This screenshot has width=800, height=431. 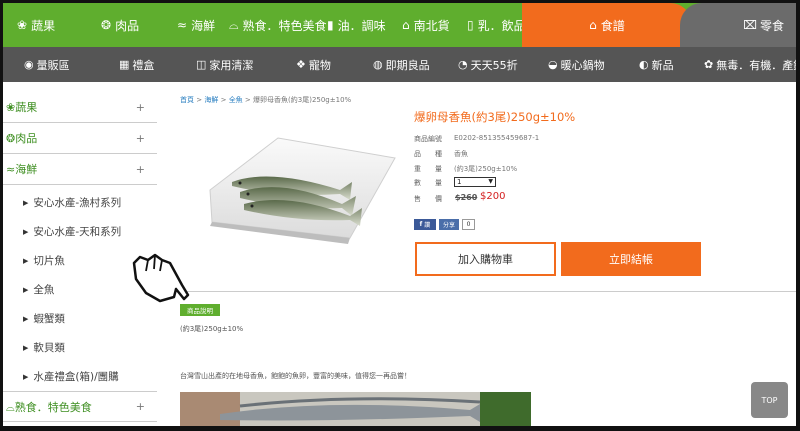 What do you see at coordinates (182, 25) in the screenshot?
I see `fish-icon: ≈` at bounding box center [182, 25].